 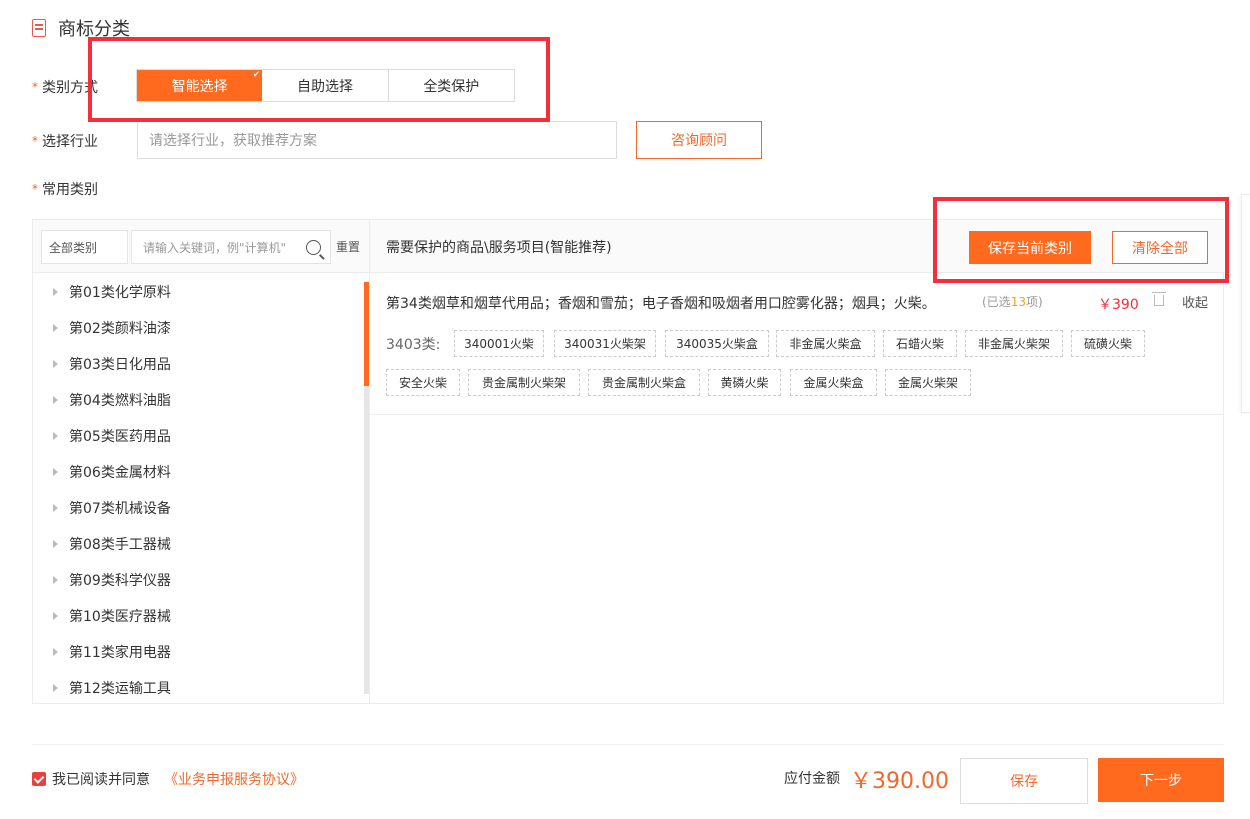 I want to click on save-current-category-button: 保存当前类别, so click(x=1030, y=247).